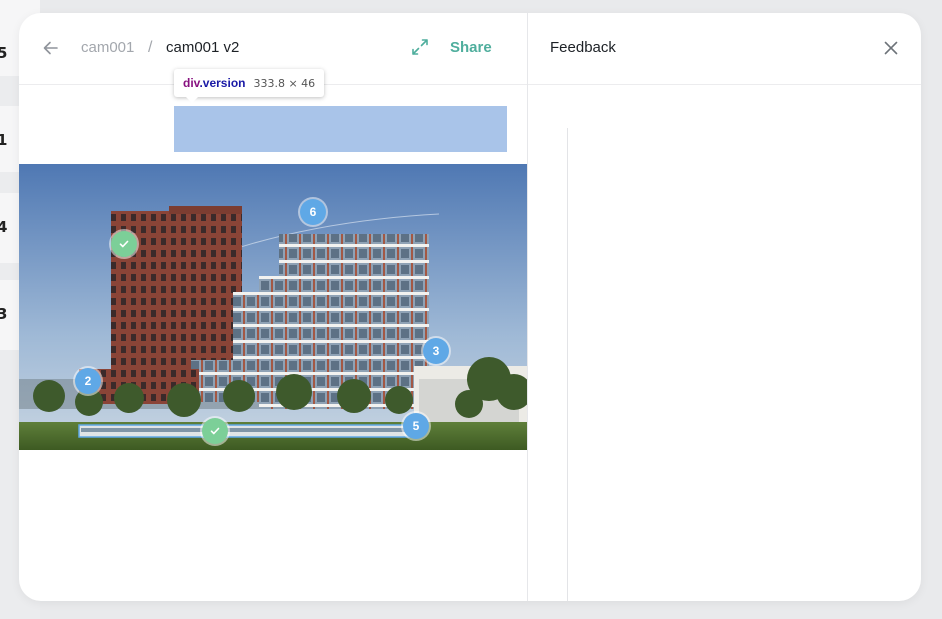 The image size is (942, 619). I want to click on inspector-tooltip: div.version 333.8 × 46, so click(249, 86).